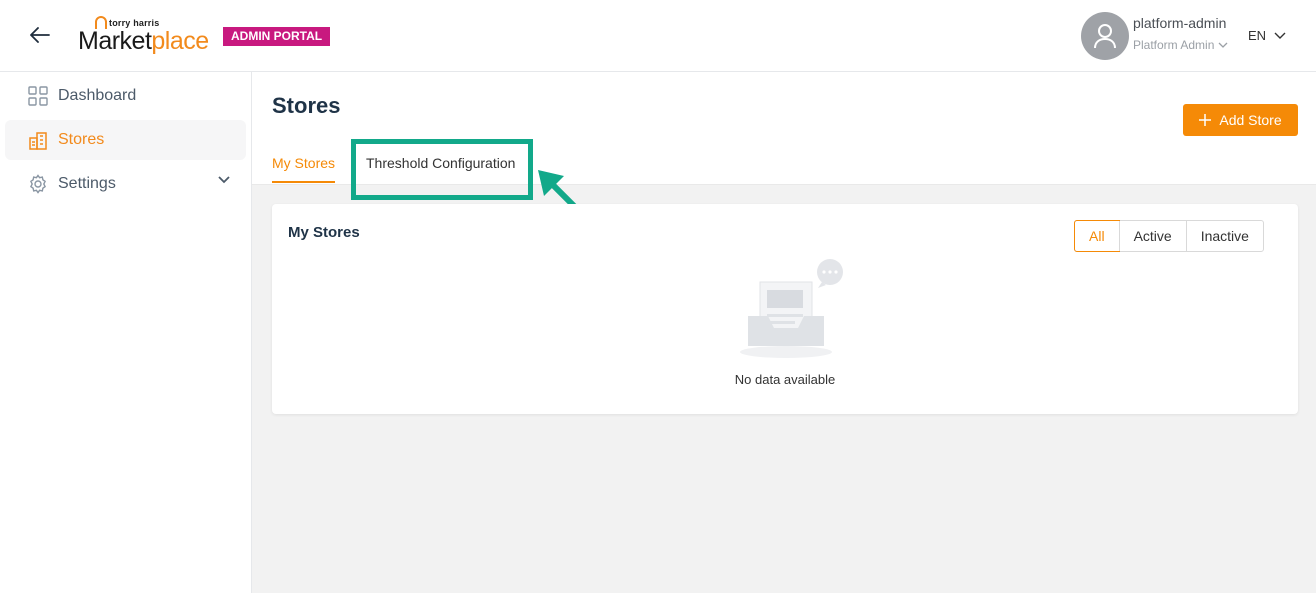 Image resolution: width=1316 pixels, height=593 pixels. I want to click on user-name: platform-admin, so click(1179, 23).